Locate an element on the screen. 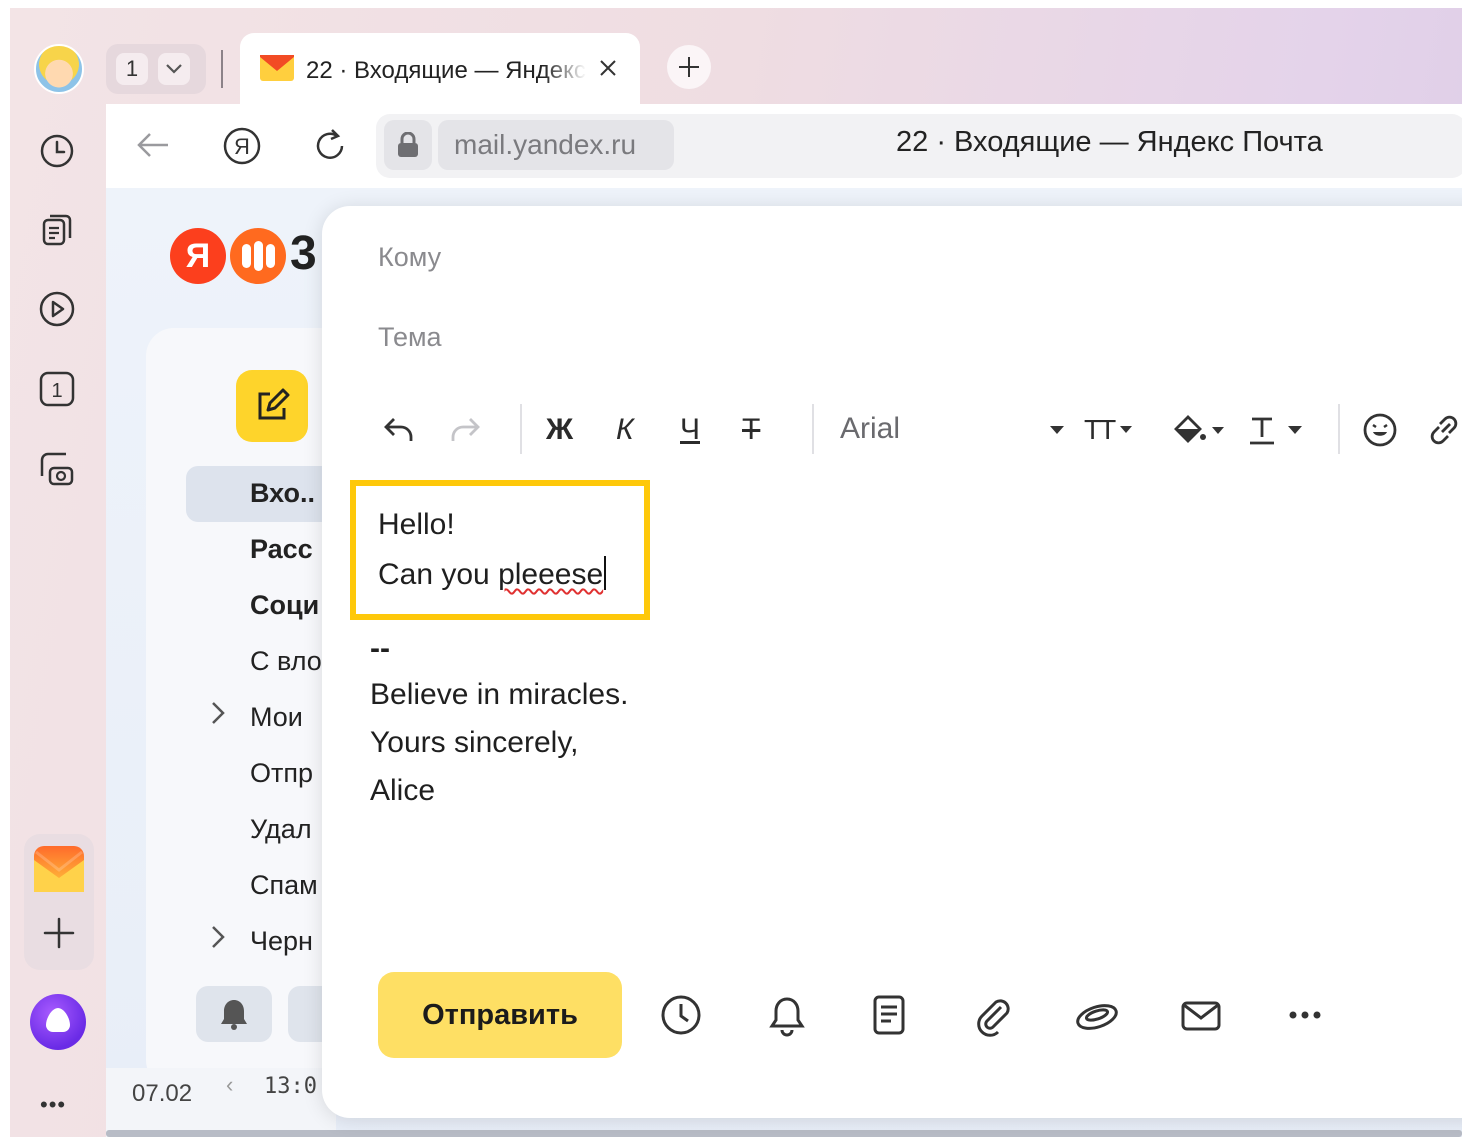  folder-social: Соци is located at coordinates (284, 605).